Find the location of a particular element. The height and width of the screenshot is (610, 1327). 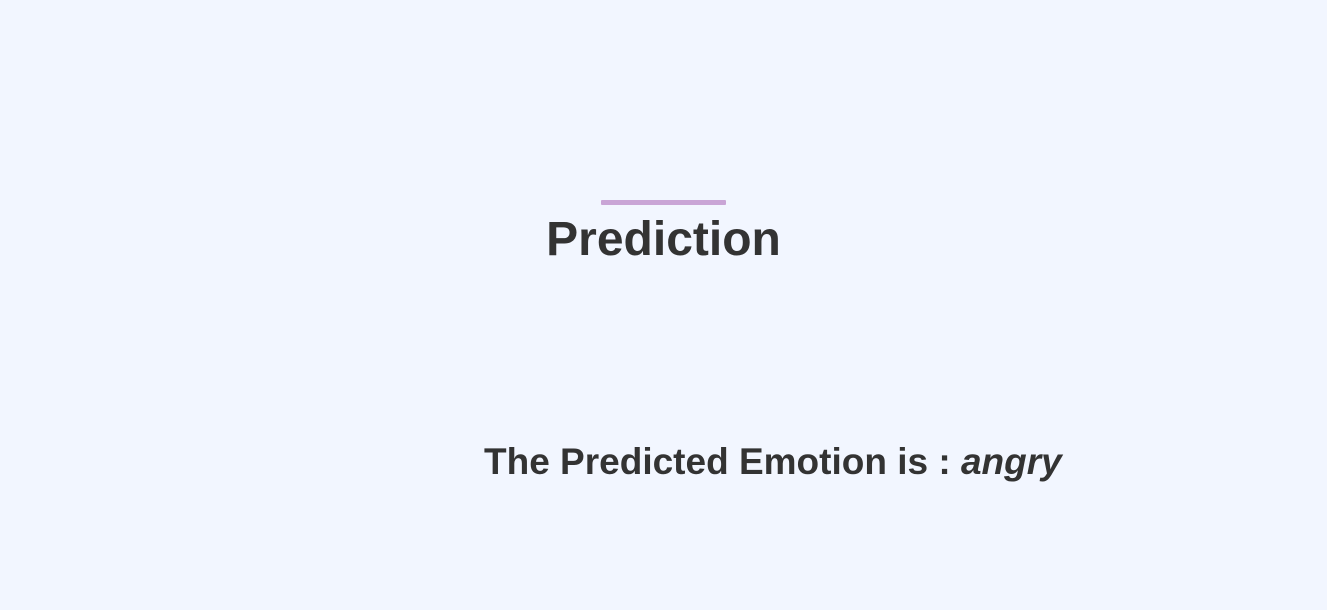

prediction-result: The Predicted Emotion is : angry is located at coordinates (773, 462).